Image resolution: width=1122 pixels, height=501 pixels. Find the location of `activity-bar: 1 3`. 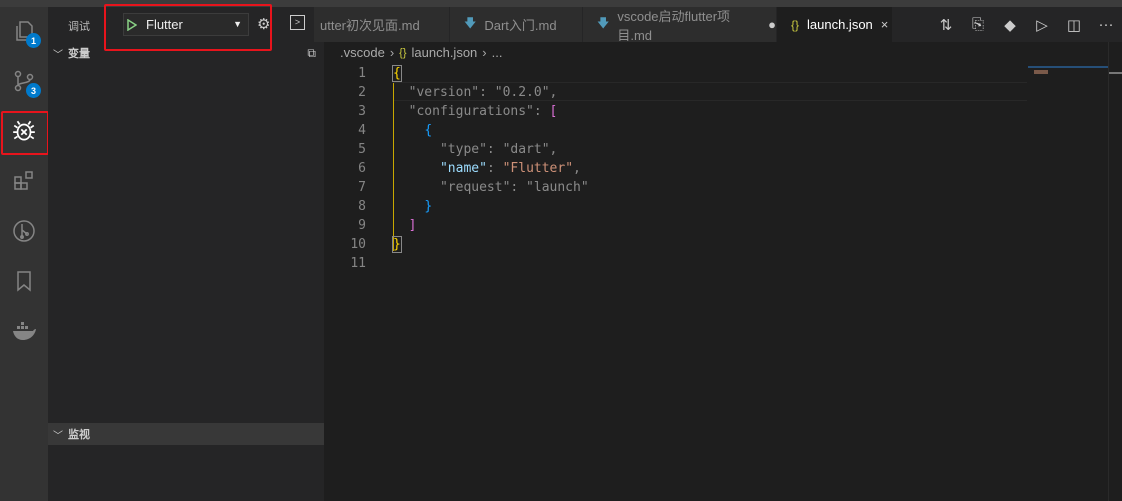

activity-bar: 1 3 is located at coordinates (24, 254).